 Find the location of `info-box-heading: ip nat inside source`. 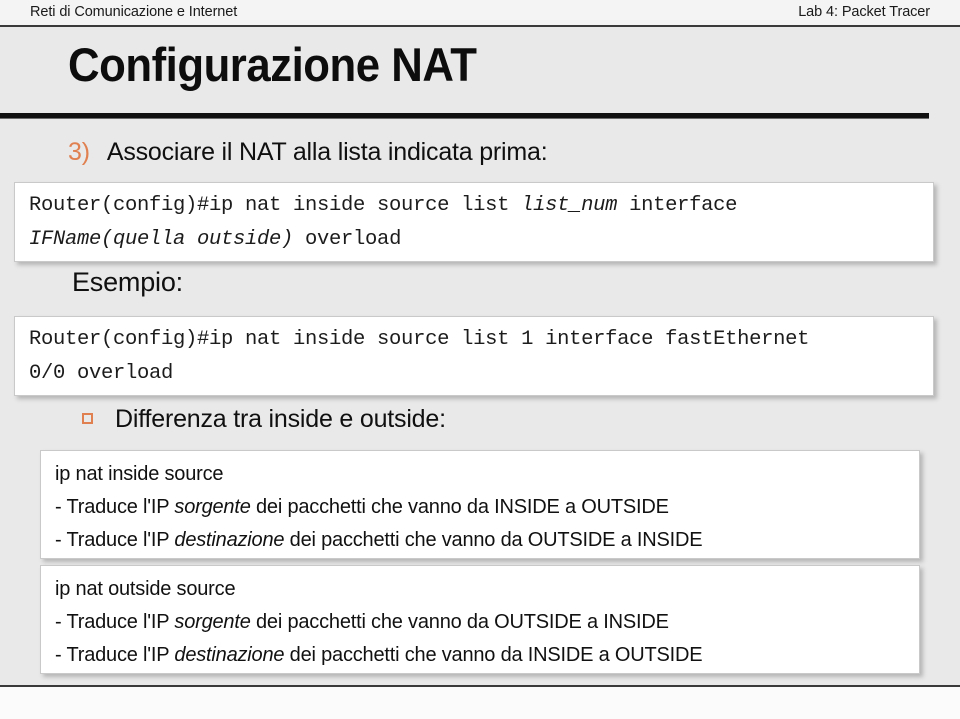

info-box-heading: ip nat inside source is located at coordinates (139, 474).